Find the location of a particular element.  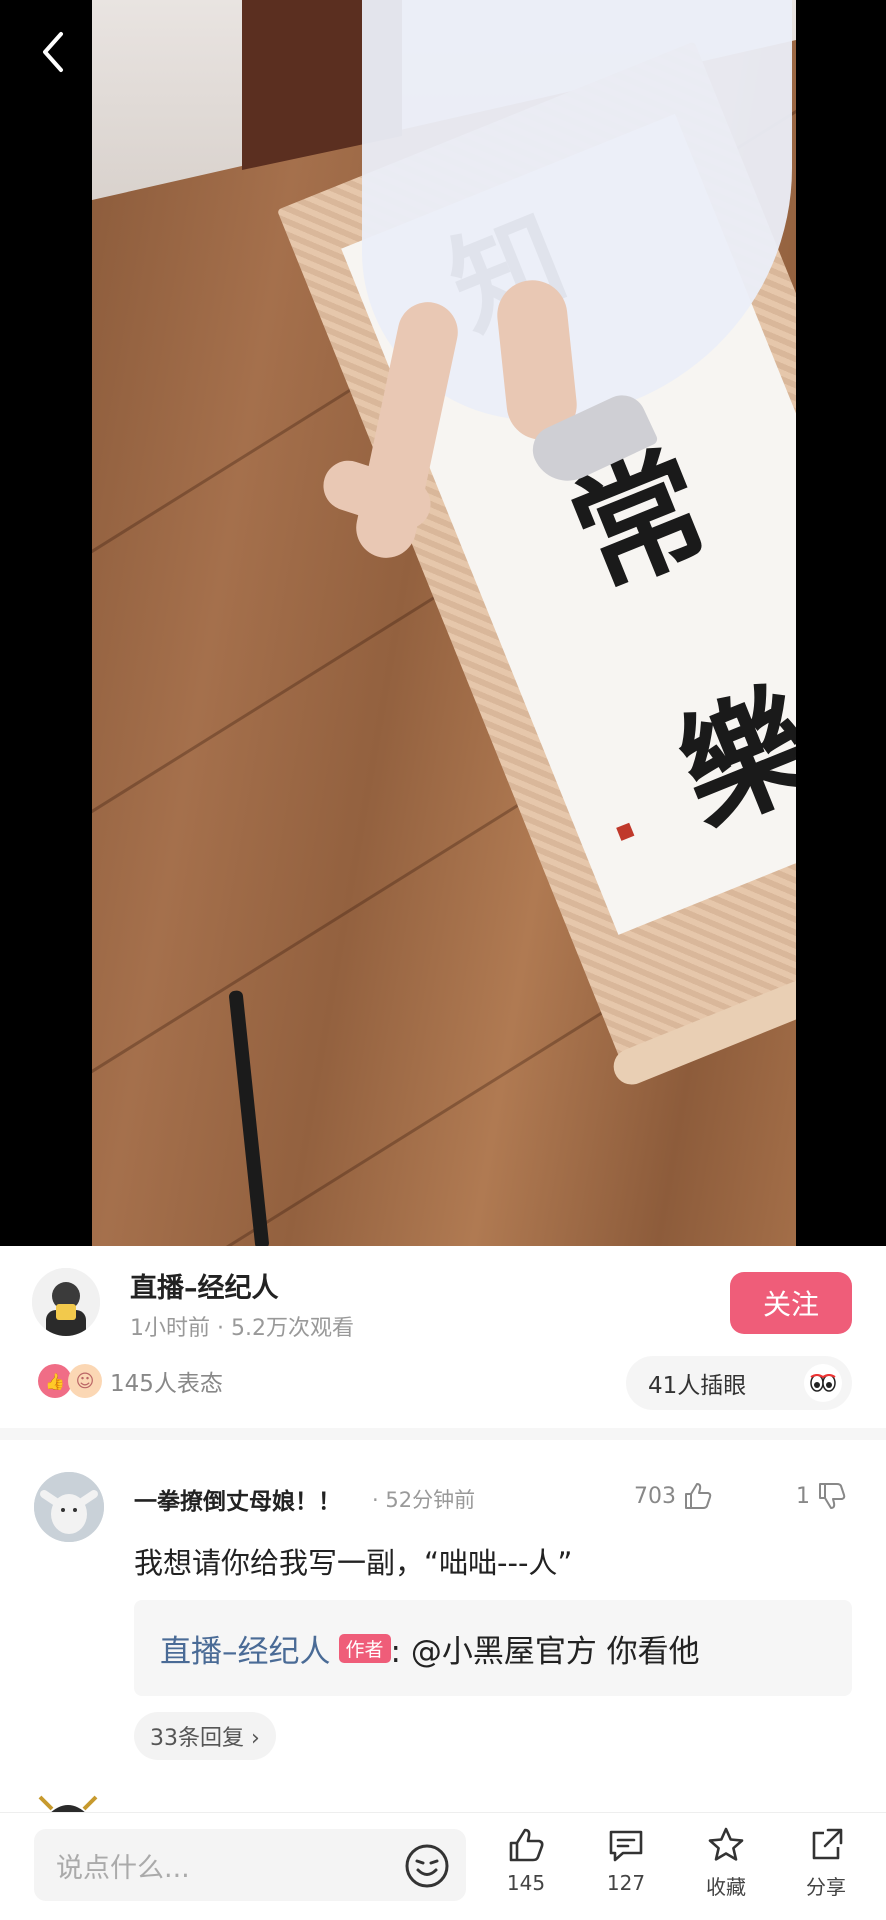

share-button: 分享 is located at coordinates (826, 1870).